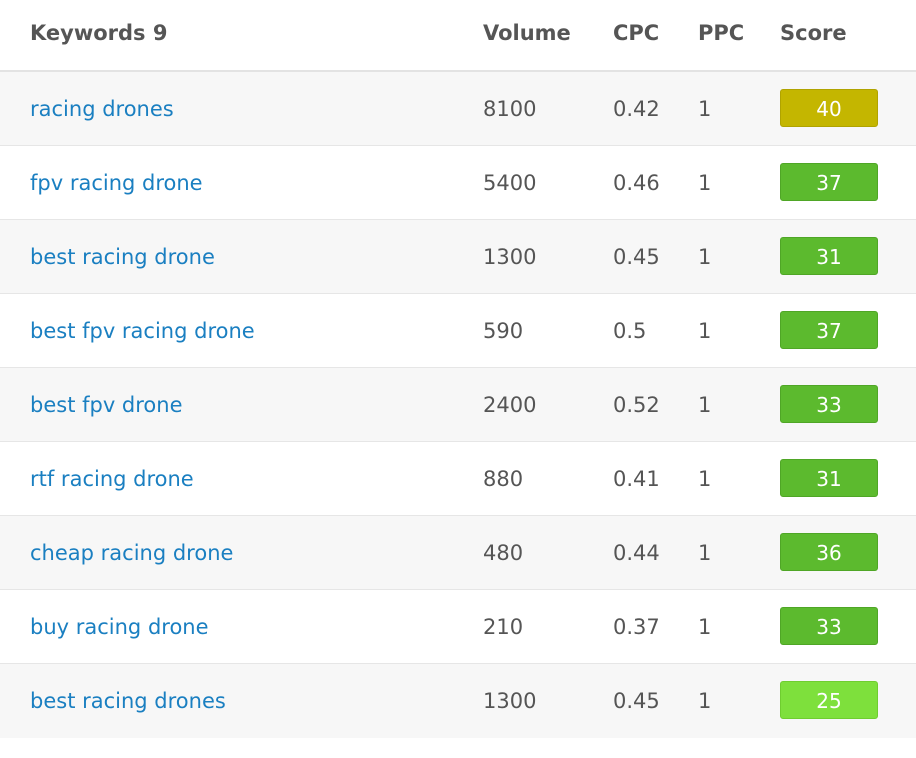 This screenshot has width=916, height=758. I want to click on score-badge: 40, so click(829, 108).